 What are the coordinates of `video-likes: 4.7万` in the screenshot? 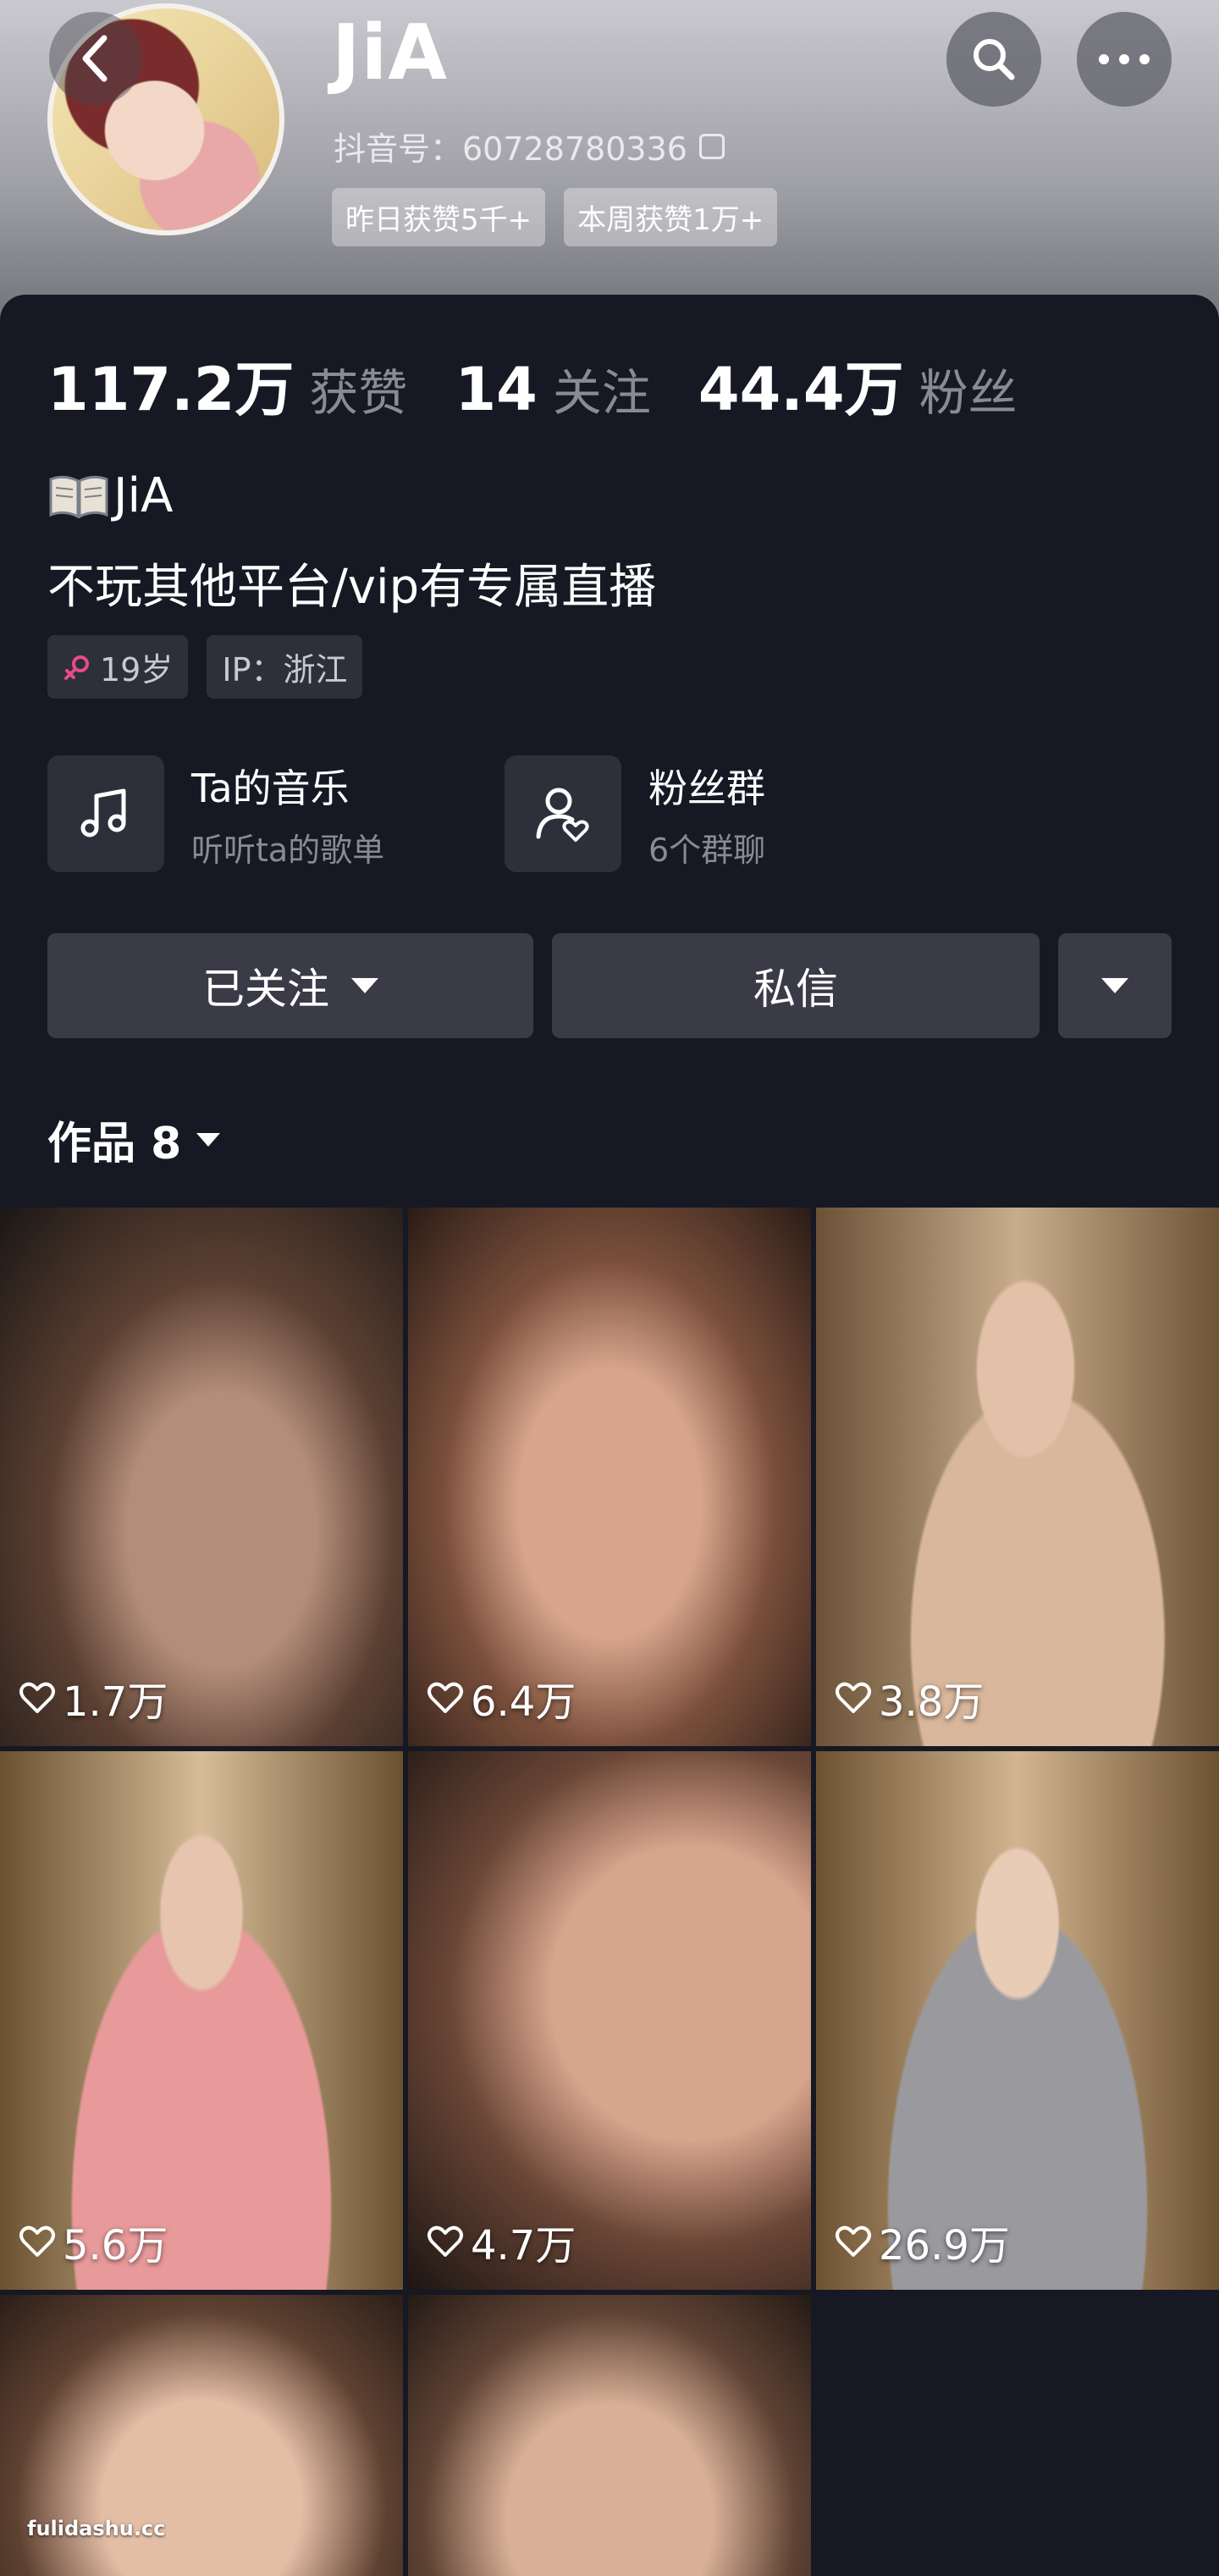 It's located at (501, 2241).